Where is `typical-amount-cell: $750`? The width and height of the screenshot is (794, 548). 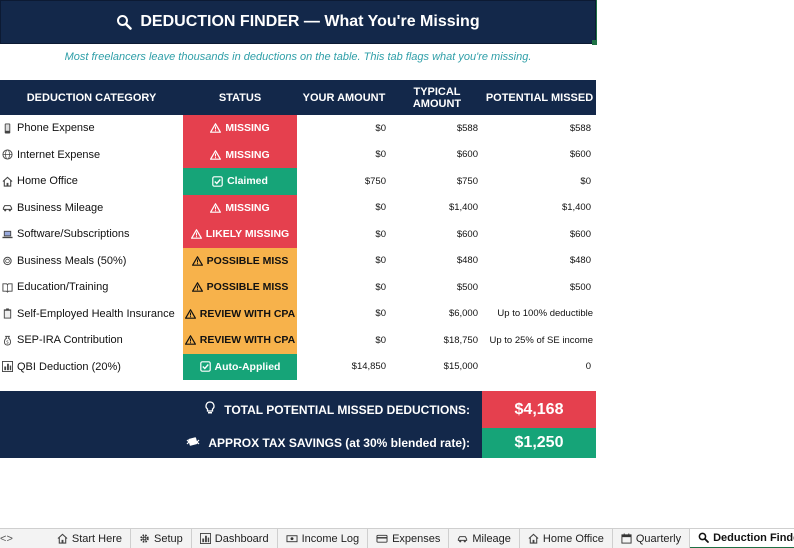
typical-amount-cell: $750 is located at coordinates (437, 181).